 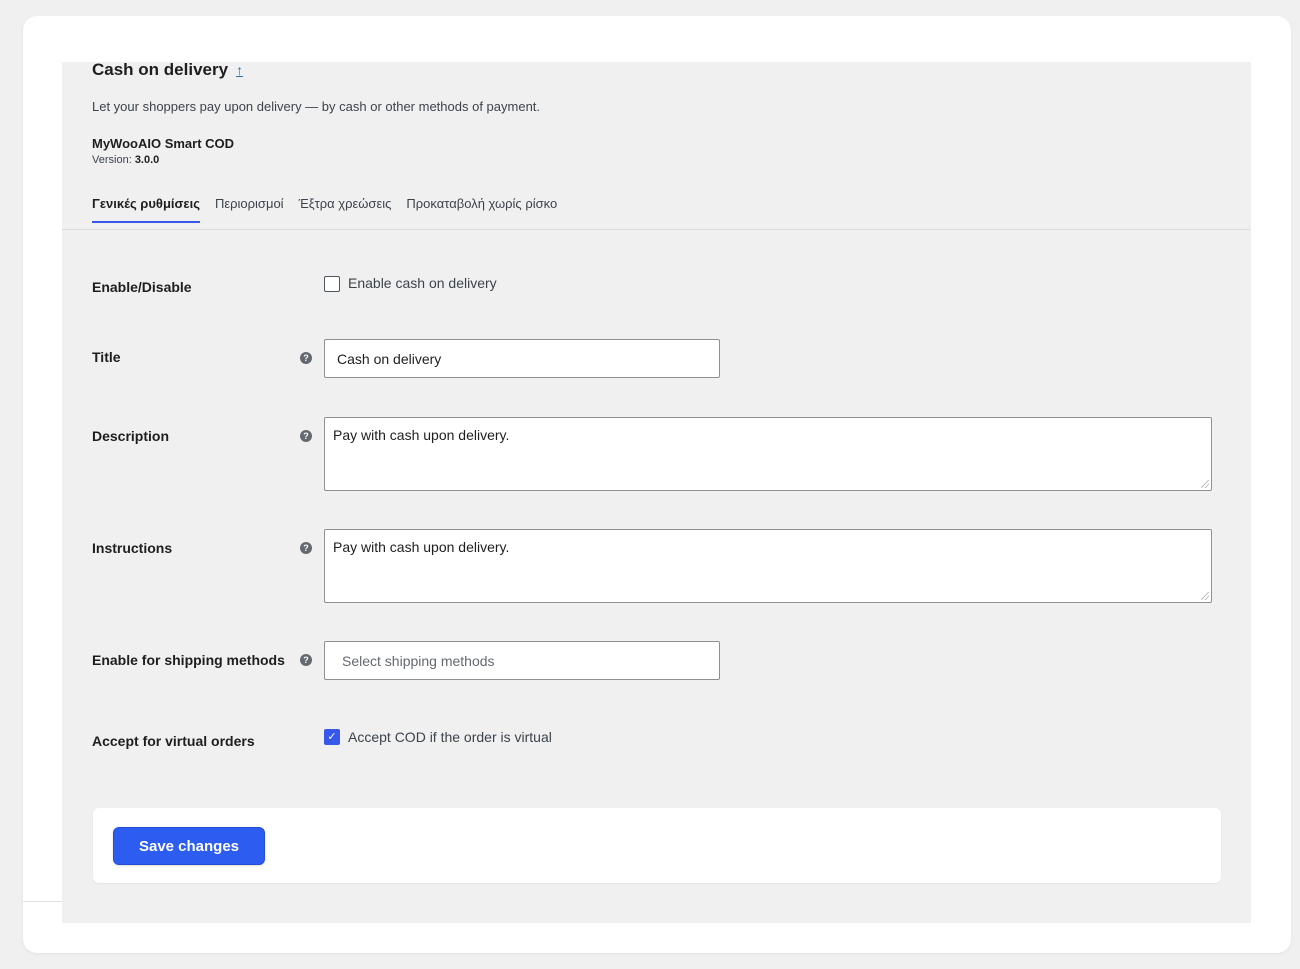 What do you see at coordinates (768, 454) in the screenshot?
I see `description-textarea: Pay with cash upon delivery.` at bounding box center [768, 454].